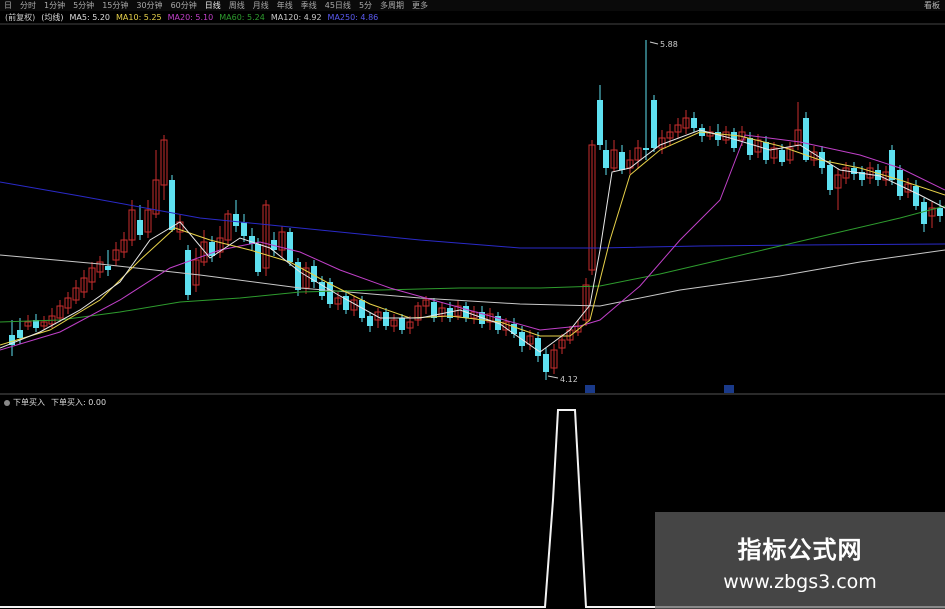 Image resolution: width=945 pixels, height=609 pixels. What do you see at coordinates (654, 43) in the screenshot?
I see `high-pointer` at bounding box center [654, 43].